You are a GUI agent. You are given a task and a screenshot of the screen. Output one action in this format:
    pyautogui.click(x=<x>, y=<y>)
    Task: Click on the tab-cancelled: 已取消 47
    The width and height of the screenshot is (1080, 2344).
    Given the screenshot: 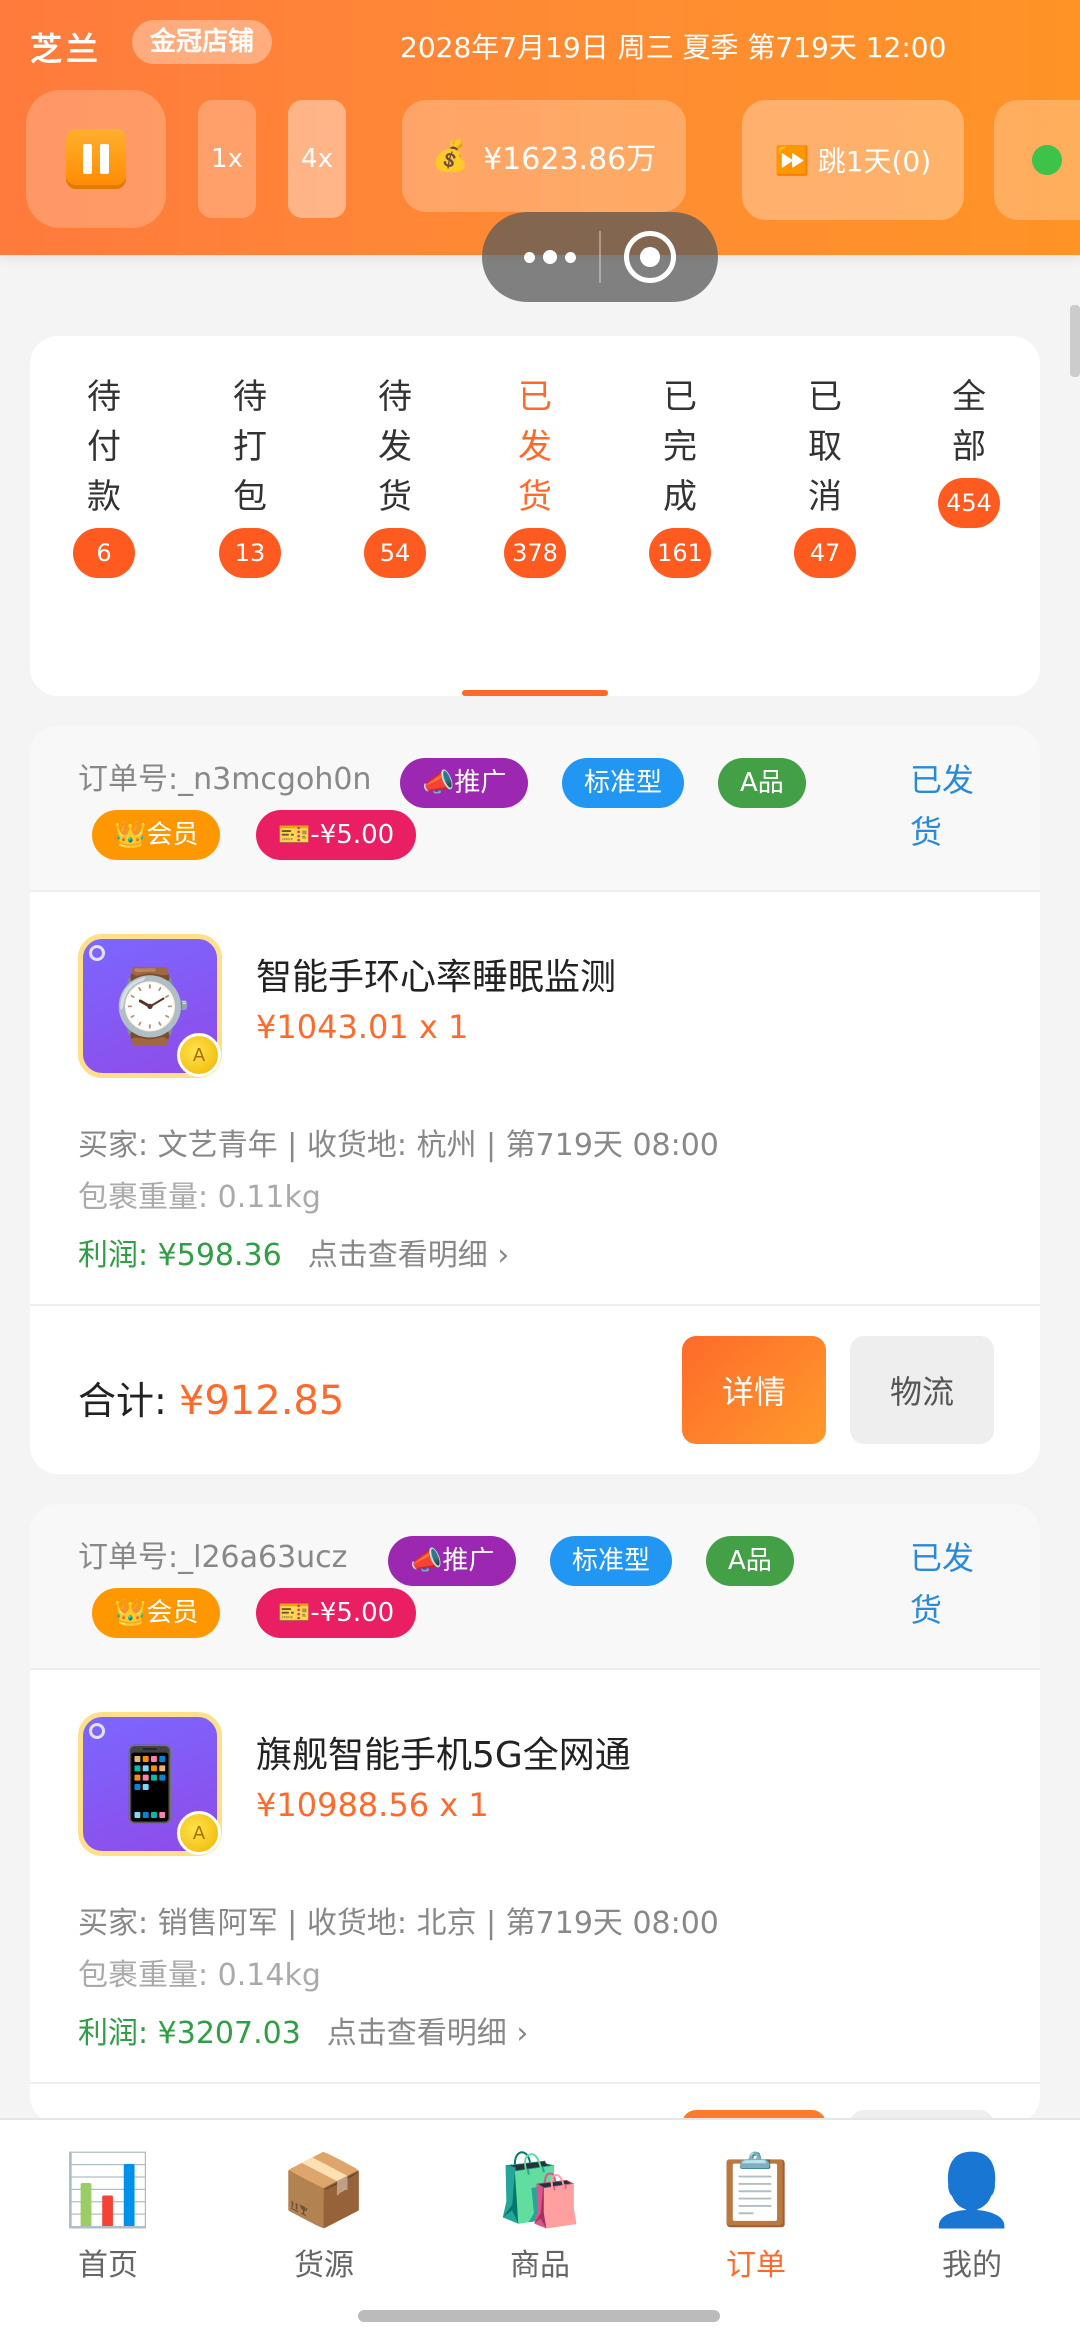 What is the action you would take?
    pyautogui.click(x=825, y=475)
    